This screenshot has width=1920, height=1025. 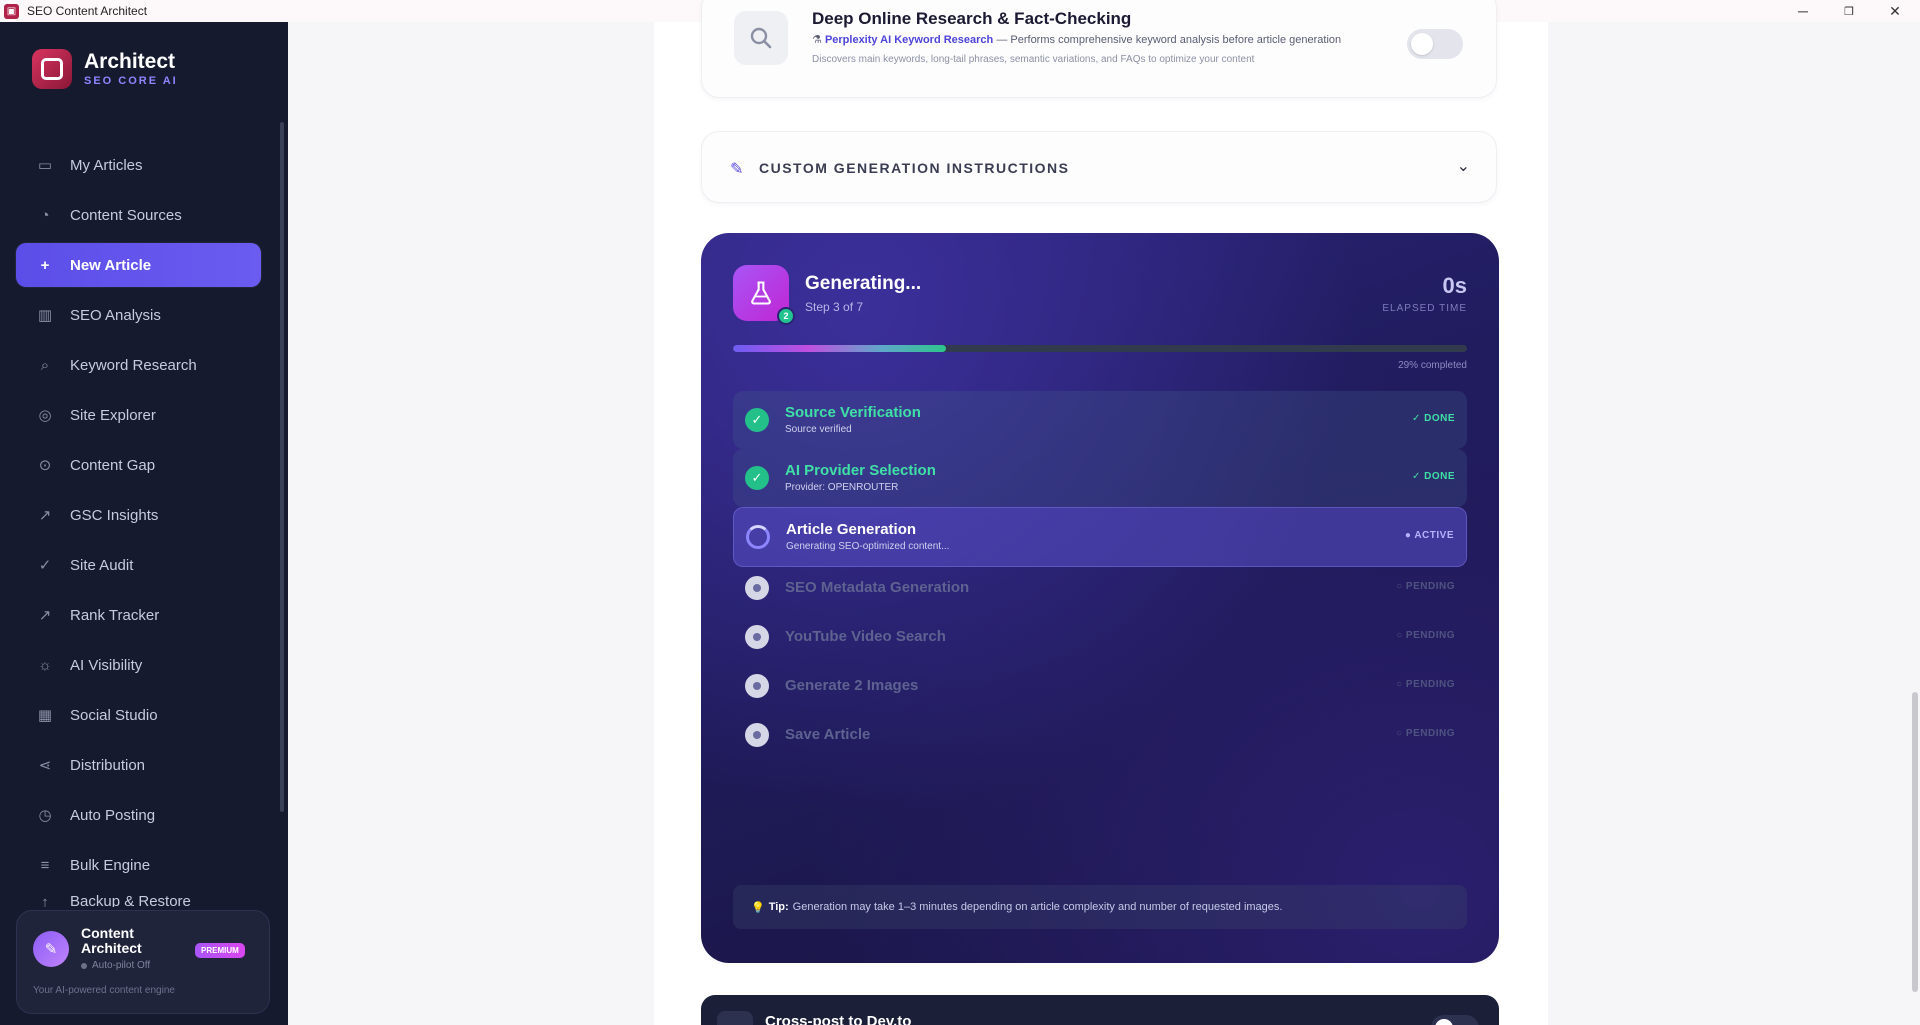 I want to click on perplexity-link: Perplexity AI Keyword Research, so click(x=909, y=40).